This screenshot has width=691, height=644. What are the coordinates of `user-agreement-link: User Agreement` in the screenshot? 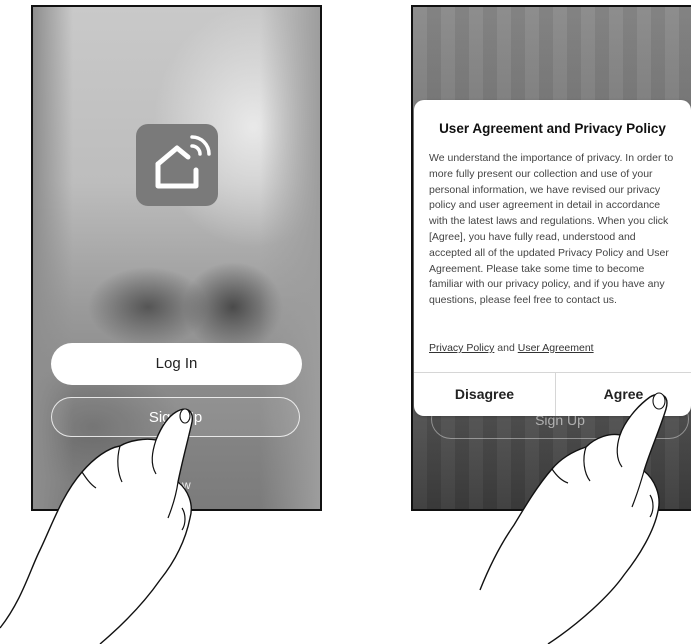 It's located at (556, 348).